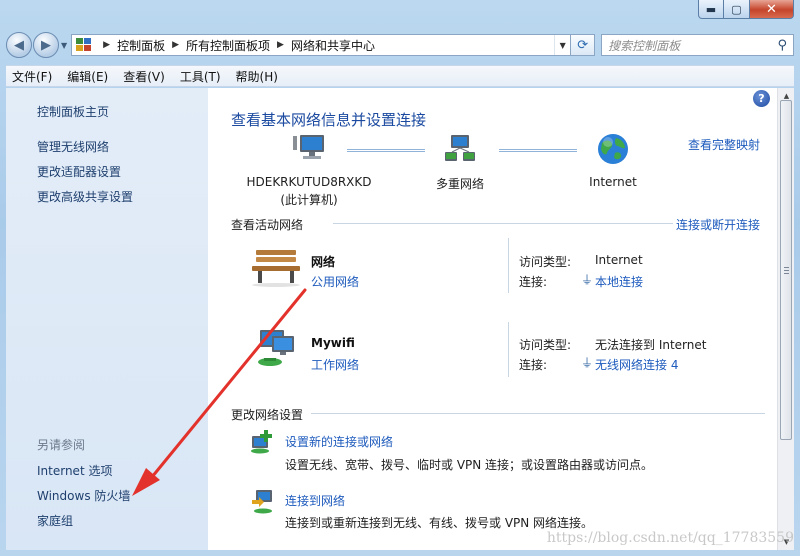 This screenshot has width=800, height=556. What do you see at coordinates (219, 392) in the screenshot?
I see `annotation-arrow` at bounding box center [219, 392].